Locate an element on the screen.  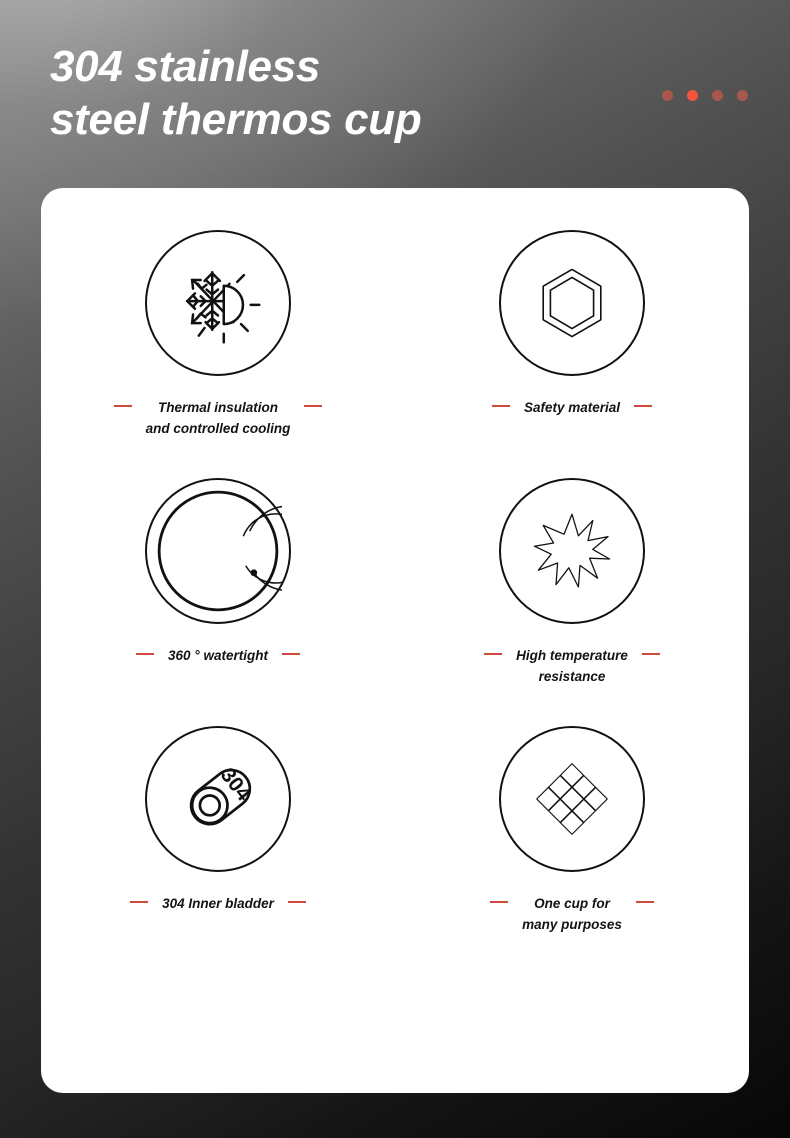
spiral-seal-icon is located at coordinates (218, 551).